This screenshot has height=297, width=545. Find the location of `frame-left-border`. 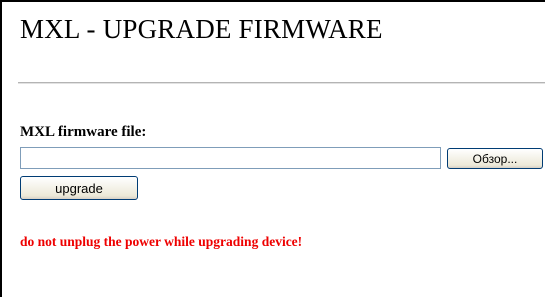

frame-left-border is located at coordinates (1, 148).